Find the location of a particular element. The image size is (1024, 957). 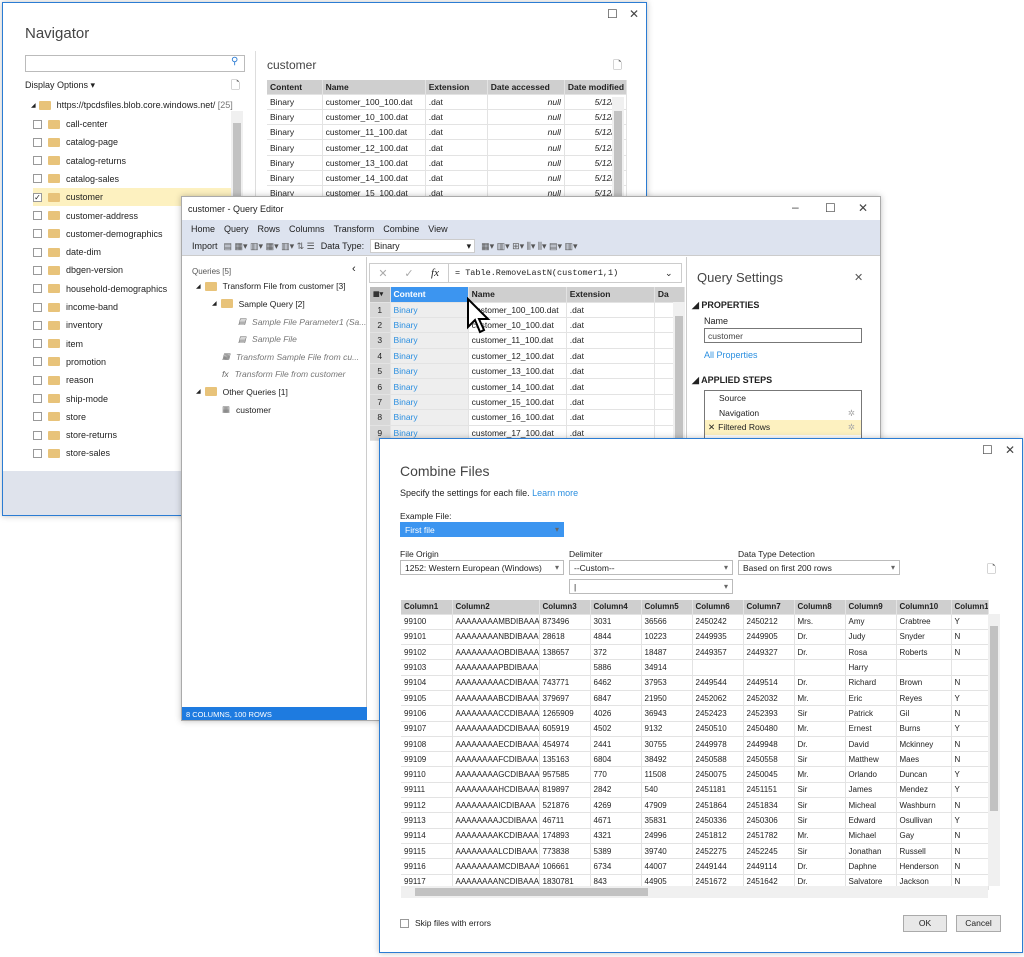

table-row: Binary customer_13_100.dat .dat null 5/12/20 is located at coordinates (447, 163).